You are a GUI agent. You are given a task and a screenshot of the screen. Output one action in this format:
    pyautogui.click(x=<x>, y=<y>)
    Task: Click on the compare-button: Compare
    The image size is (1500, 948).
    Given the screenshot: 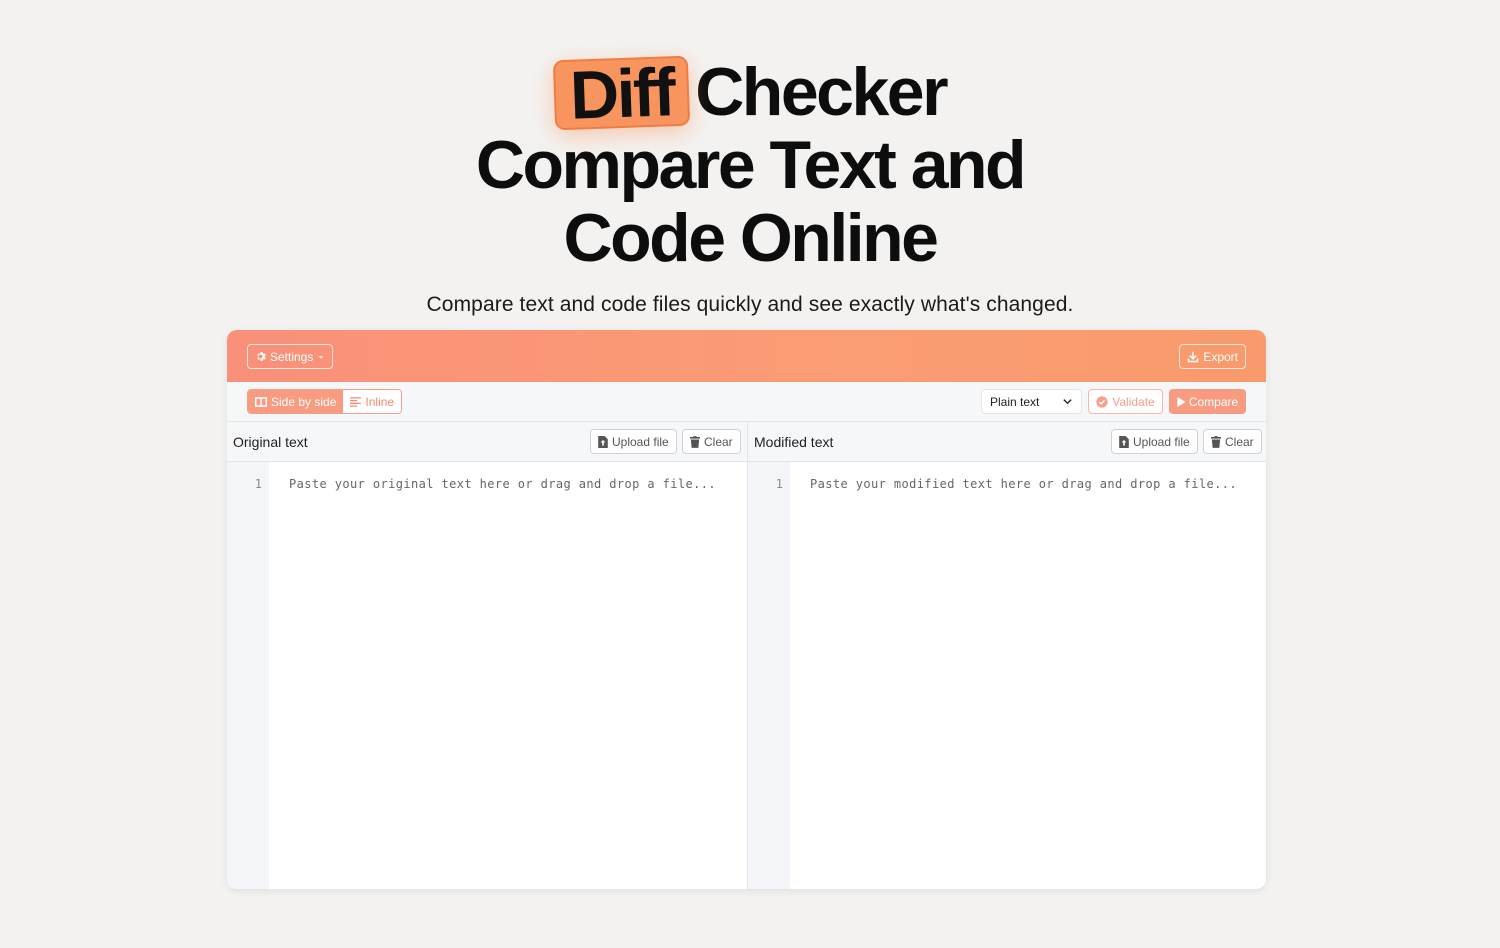 What is the action you would take?
    pyautogui.click(x=1207, y=401)
    